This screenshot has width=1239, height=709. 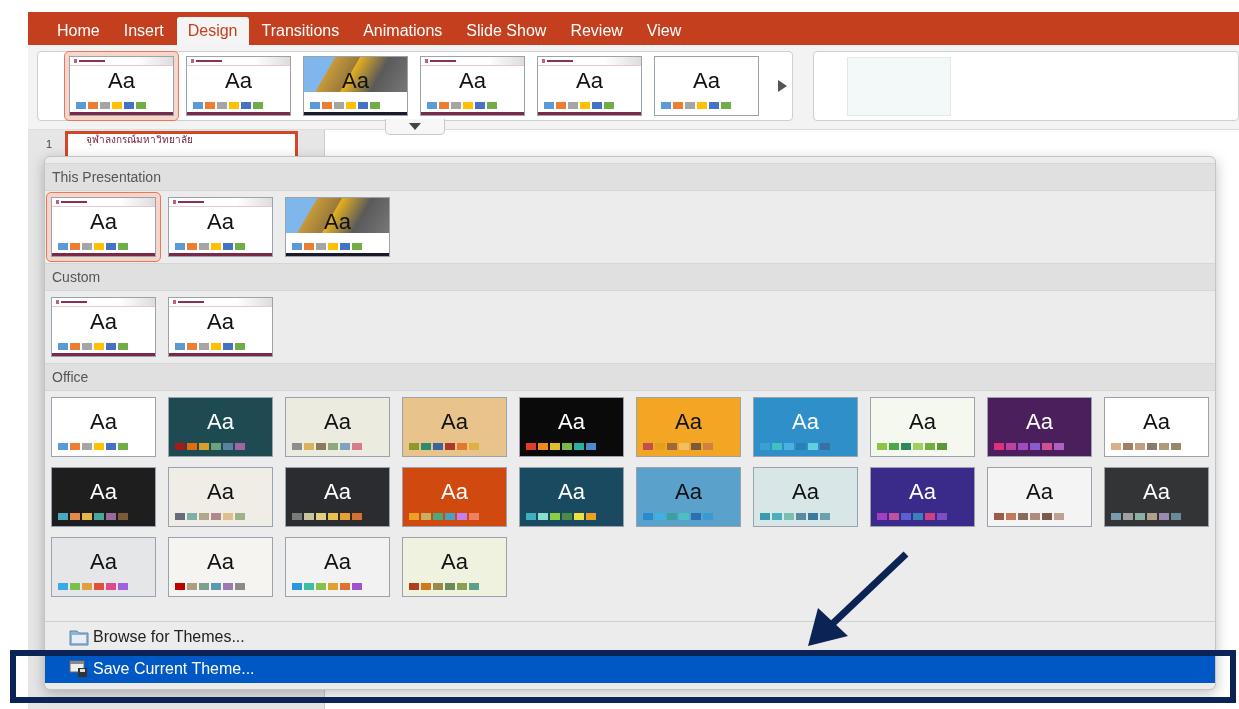 I want to click on ribbon-tab: Review, so click(x=596, y=31).